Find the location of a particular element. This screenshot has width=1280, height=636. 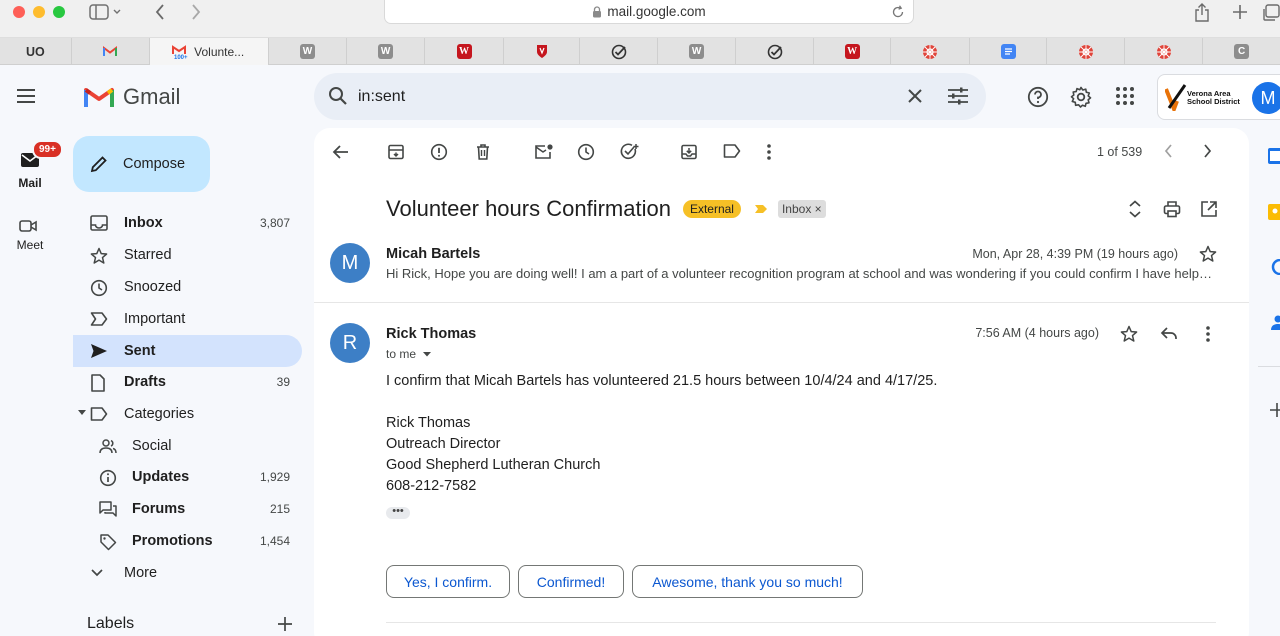

close-window-button is located at coordinates (19, 12).